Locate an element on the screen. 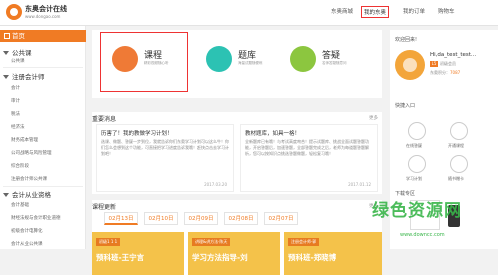  watermark-url: www.downcc.com is located at coordinates (422, 235).